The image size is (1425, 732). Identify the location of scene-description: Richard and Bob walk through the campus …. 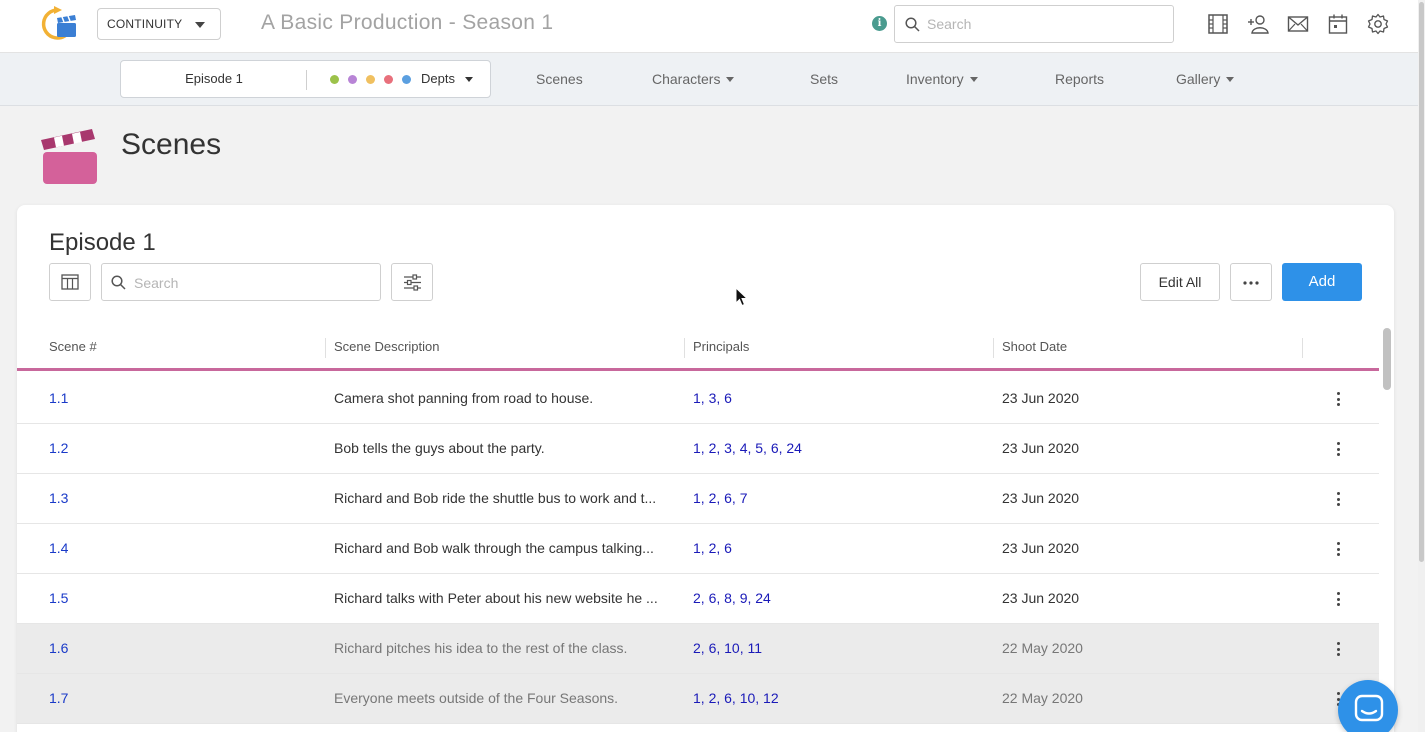
(494, 548).